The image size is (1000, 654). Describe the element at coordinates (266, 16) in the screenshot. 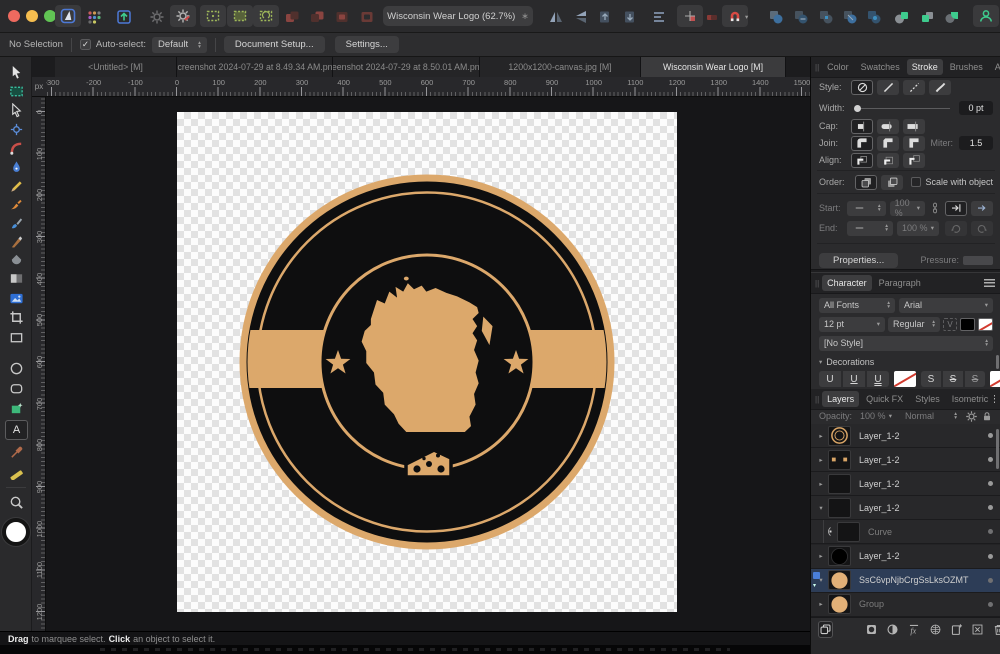

I see `marquee-transform-icon` at that location.